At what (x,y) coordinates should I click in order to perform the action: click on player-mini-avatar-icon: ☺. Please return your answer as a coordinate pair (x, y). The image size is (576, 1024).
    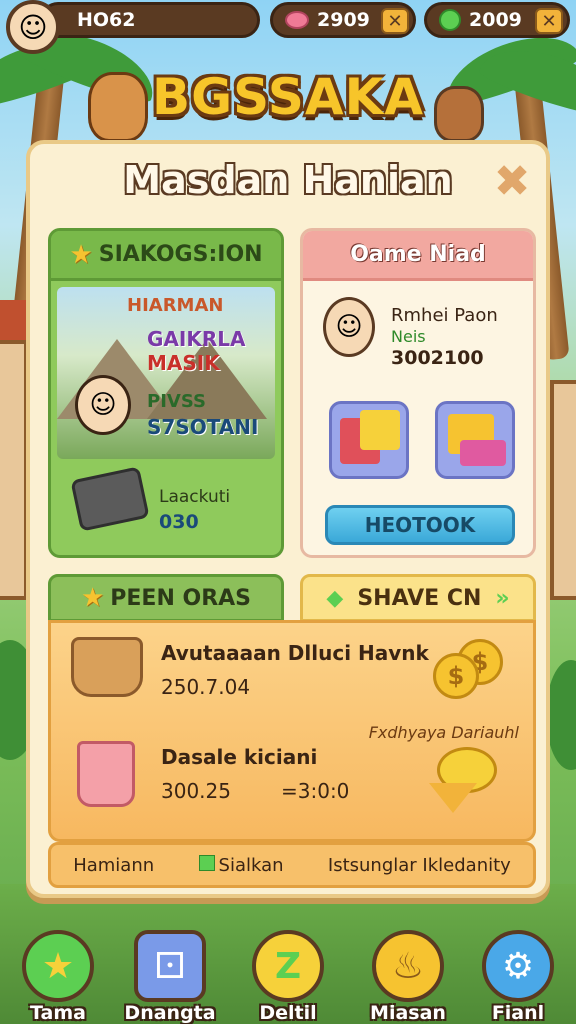
    Looking at the image, I should click on (349, 327).